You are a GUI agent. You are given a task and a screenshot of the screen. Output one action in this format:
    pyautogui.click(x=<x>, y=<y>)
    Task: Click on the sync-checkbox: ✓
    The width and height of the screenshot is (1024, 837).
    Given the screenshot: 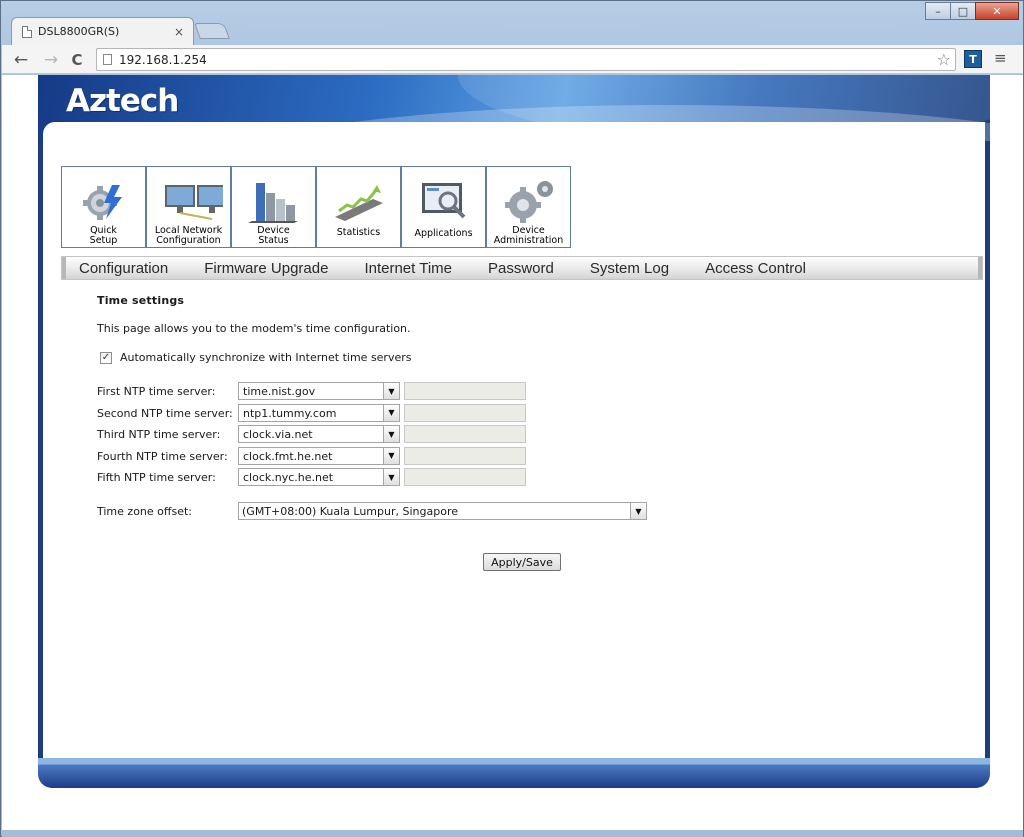 What is the action you would take?
    pyautogui.click(x=106, y=357)
    